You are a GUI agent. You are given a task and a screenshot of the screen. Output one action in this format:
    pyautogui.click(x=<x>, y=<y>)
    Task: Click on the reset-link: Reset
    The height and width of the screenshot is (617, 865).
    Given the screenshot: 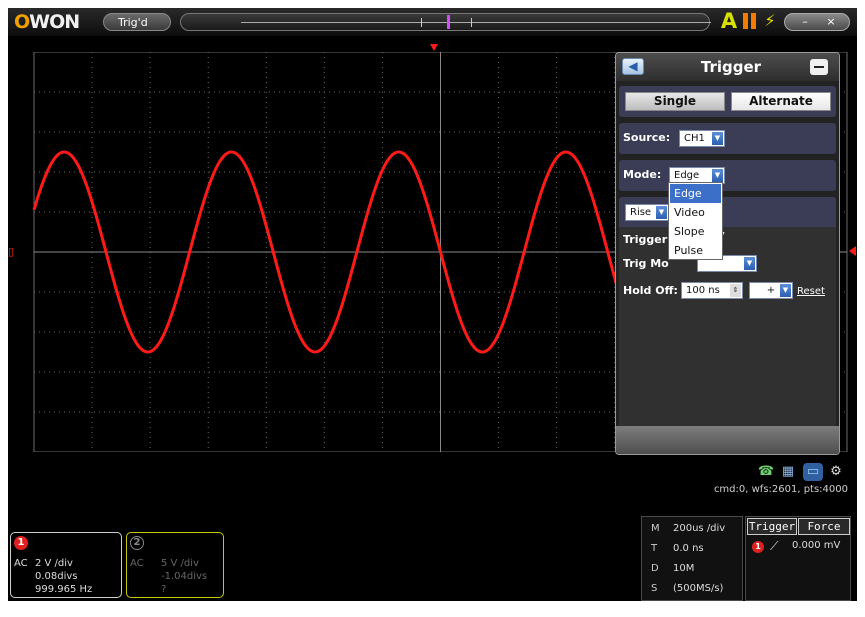 What is the action you would take?
    pyautogui.click(x=811, y=291)
    